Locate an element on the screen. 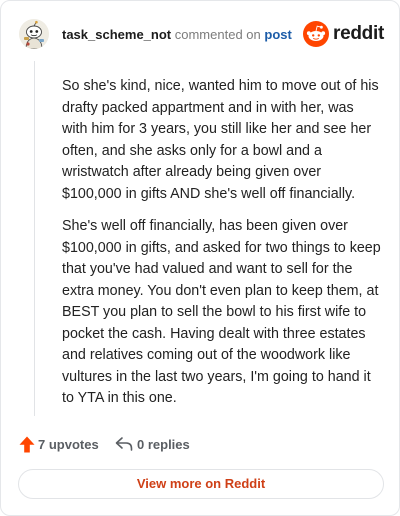 The image size is (400, 516). reply-icon is located at coordinates (124, 444).